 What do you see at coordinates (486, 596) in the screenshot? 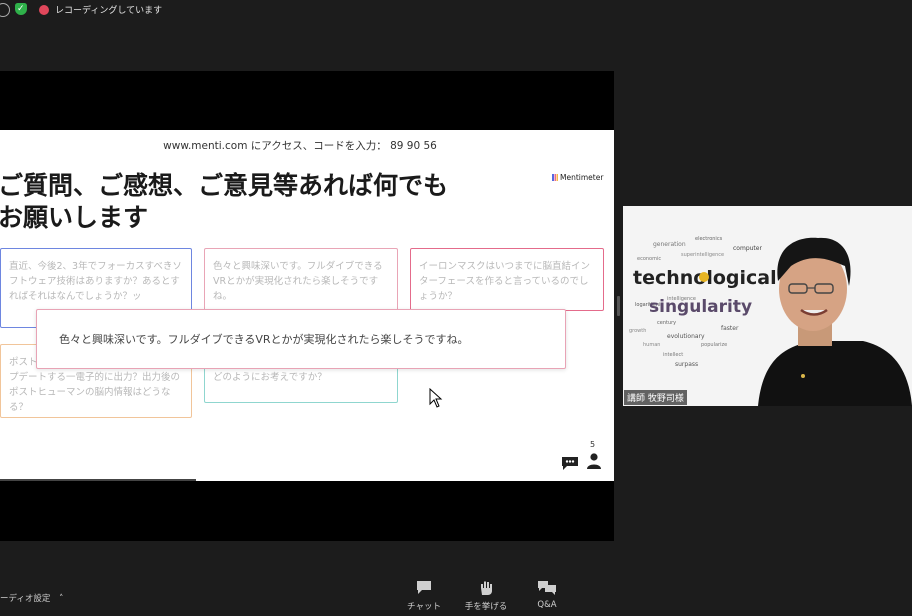
I see `raise-hand-button: 手を挙げる` at bounding box center [486, 596].